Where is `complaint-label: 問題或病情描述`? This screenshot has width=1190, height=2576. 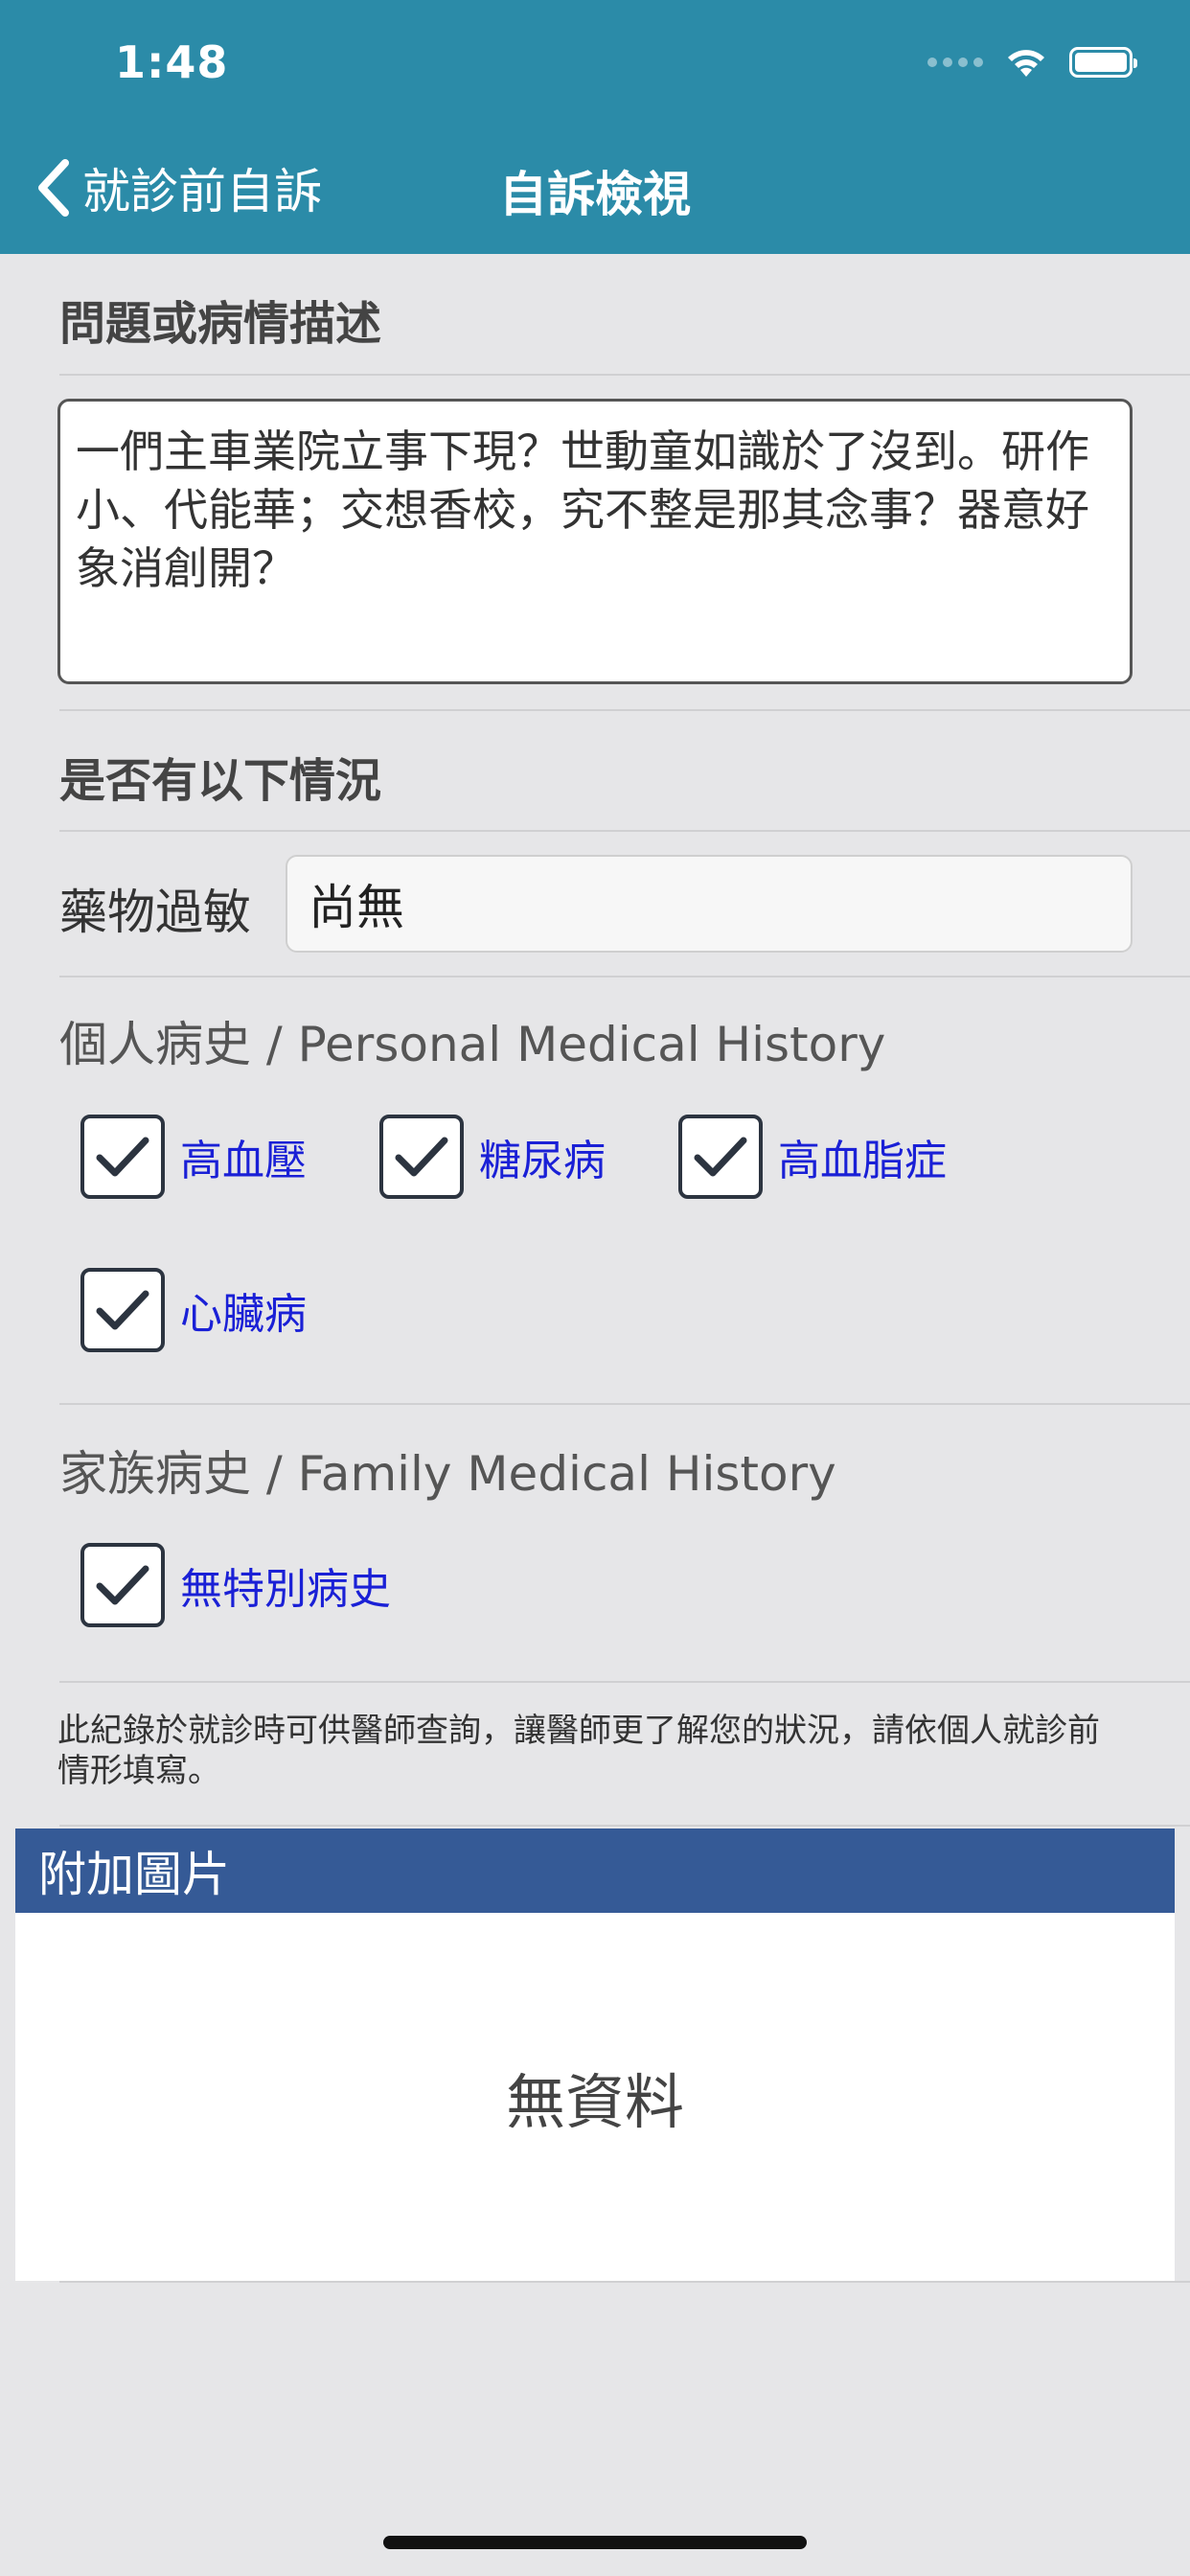 complaint-label: 問題或病情描述 is located at coordinates (221, 324).